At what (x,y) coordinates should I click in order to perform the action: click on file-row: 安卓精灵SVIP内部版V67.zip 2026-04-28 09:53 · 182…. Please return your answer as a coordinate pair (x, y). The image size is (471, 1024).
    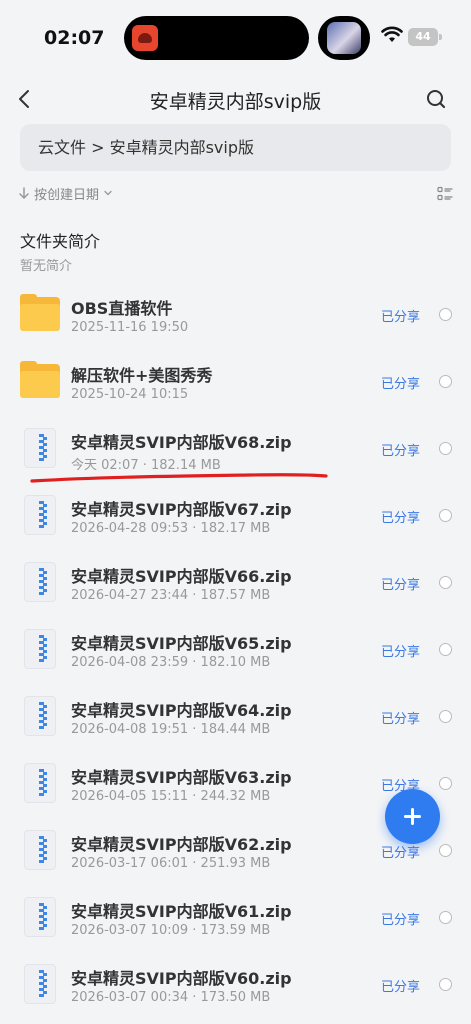
    Looking at the image, I should click on (235, 515).